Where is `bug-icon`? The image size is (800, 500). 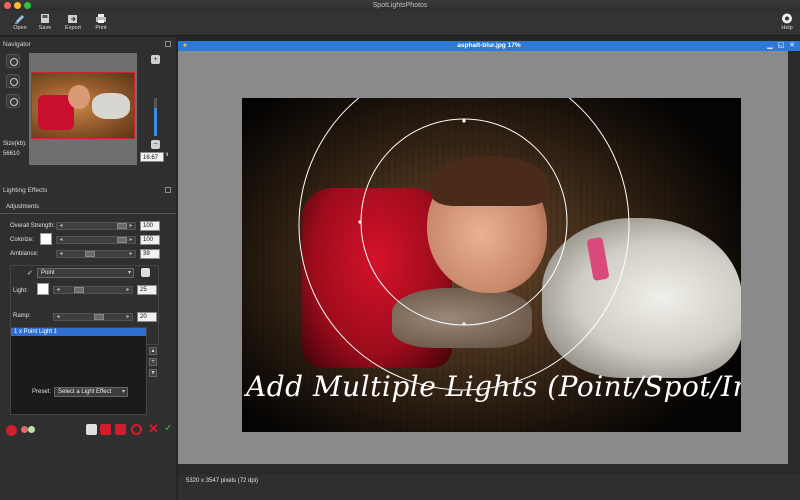 bug-icon is located at coordinates (11, 430).